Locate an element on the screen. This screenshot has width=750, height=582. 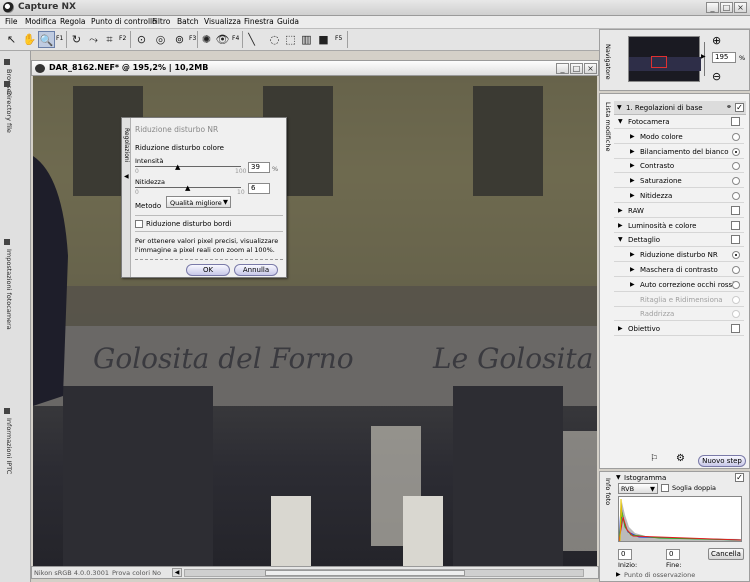
navigator-thumbnail is located at coordinates (664, 59).